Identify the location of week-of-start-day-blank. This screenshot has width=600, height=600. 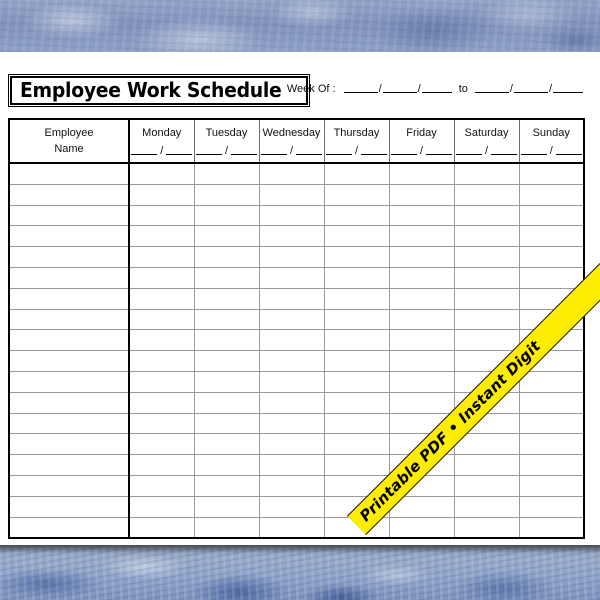
(399, 87).